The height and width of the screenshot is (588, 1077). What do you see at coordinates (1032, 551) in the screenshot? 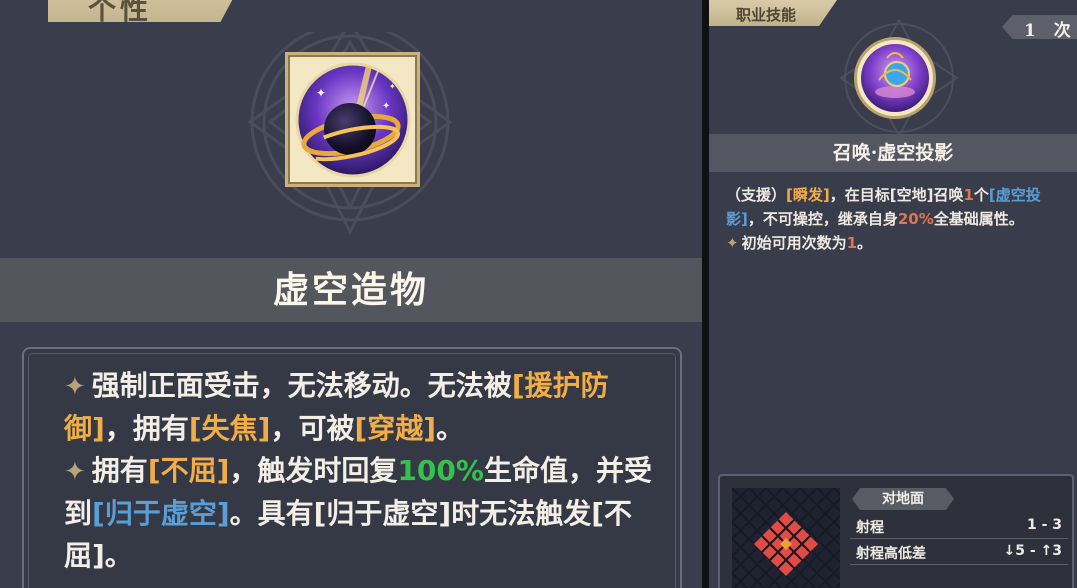
I see `height-diff-value: ↓5 - ↑3` at bounding box center [1032, 551].